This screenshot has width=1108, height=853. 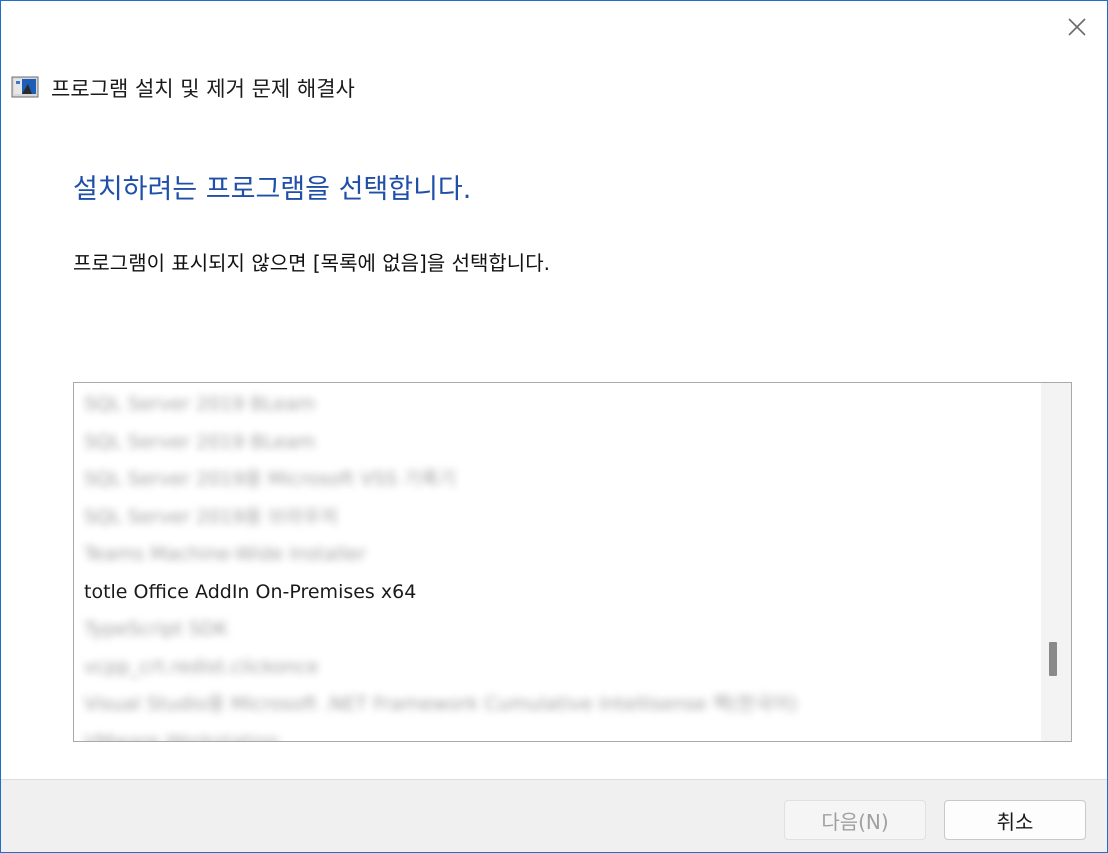 I want to click on vertical-scrollbar, so click(x=1056, y=562).